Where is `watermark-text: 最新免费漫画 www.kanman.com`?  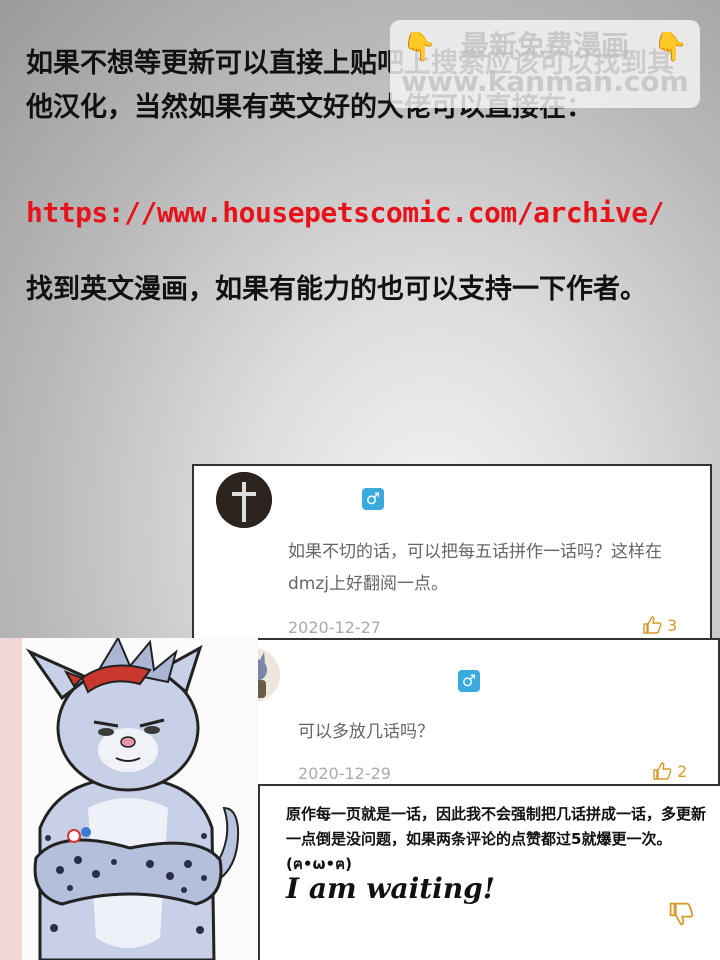
watermark-text: 最新免费漫画 www.kanman.com is located at coordinates (545, 63).